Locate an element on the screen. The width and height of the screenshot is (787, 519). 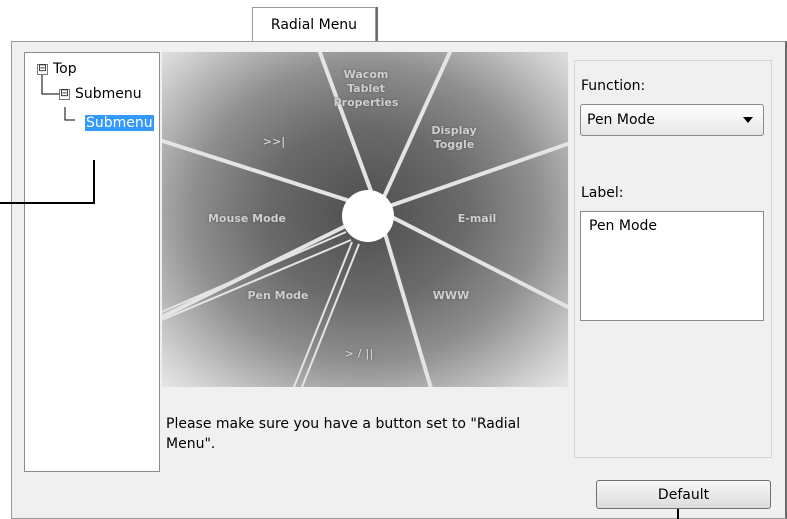
menu-tree: ⊟ Top ⊟ Submenu Submenu is located at coordinates (92, 262).